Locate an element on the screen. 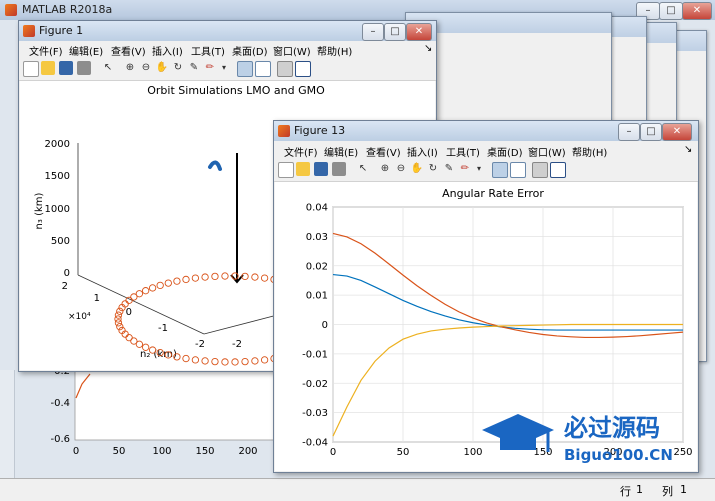 The height and width of the screenshot is (501, 715). figure-1-close-button: ✕ is located at coordinates (419, 32).